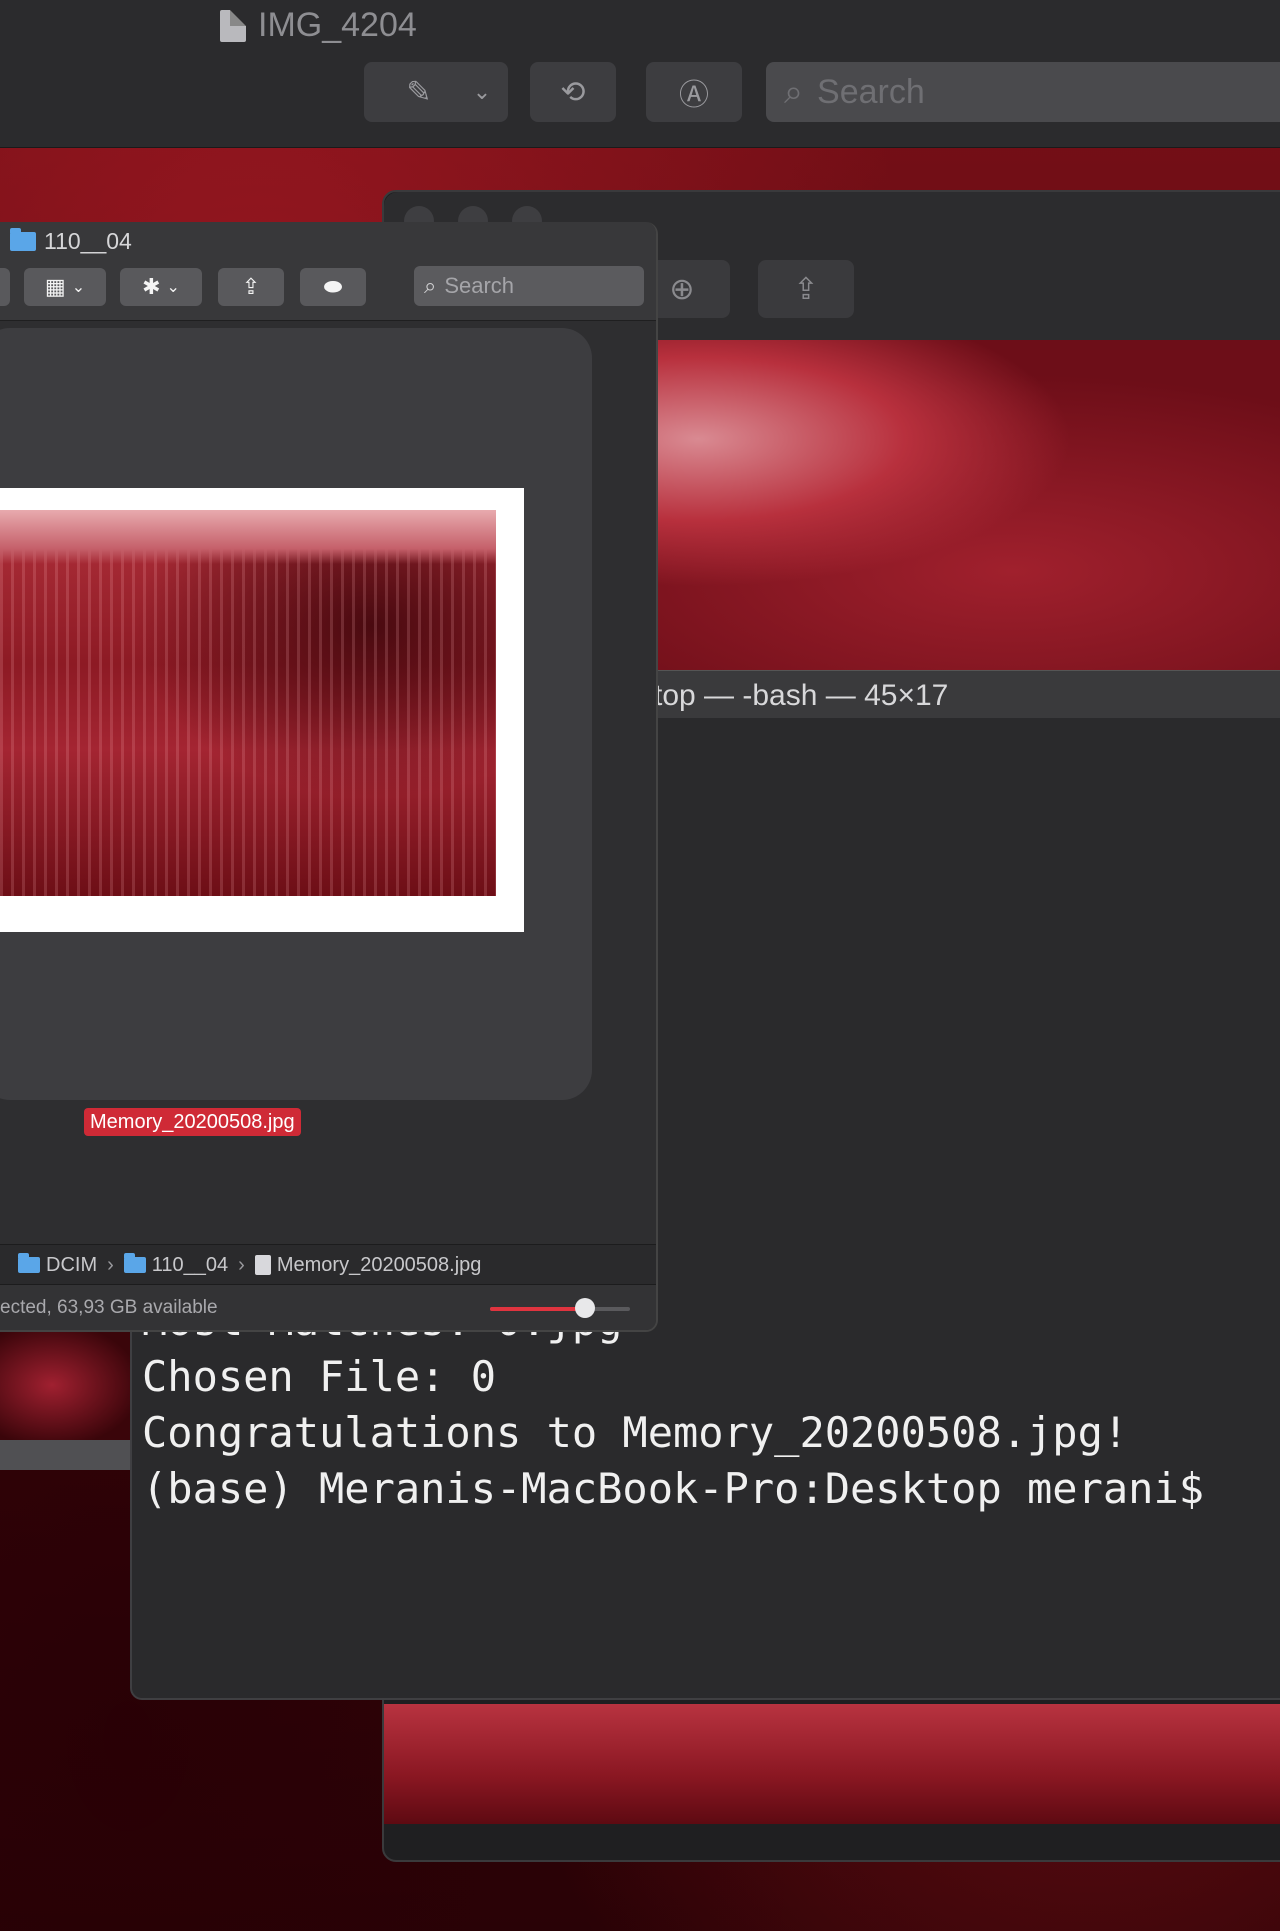  Describe the element at coordinates (190, 1265) in the screenshot. I see `path-item-folder: 110__04` at that location.